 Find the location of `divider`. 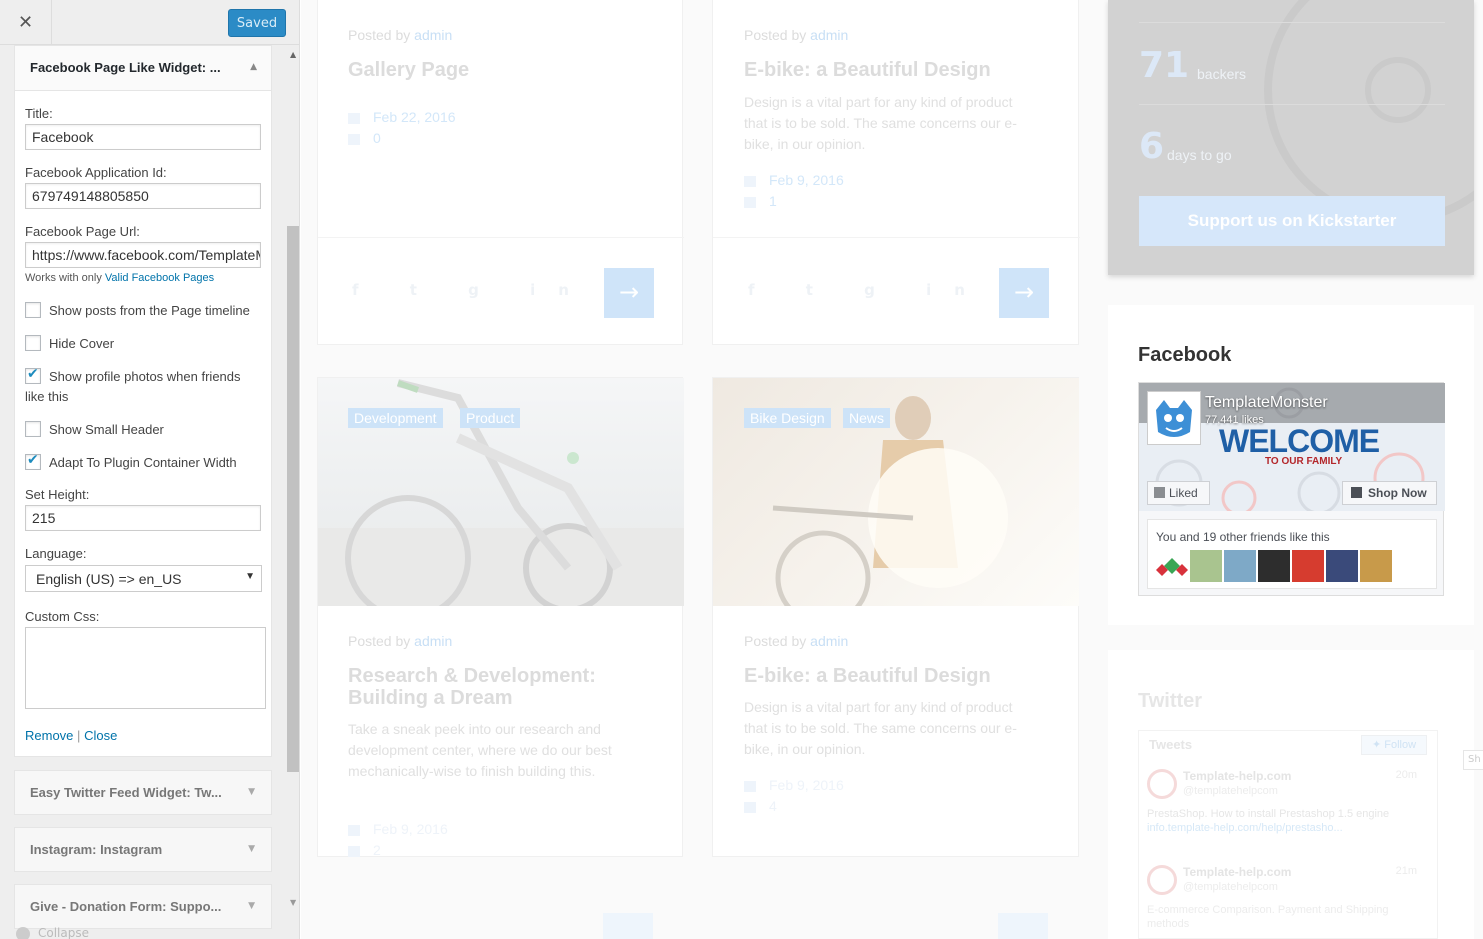

divider is located at coordinates (1292, 22).